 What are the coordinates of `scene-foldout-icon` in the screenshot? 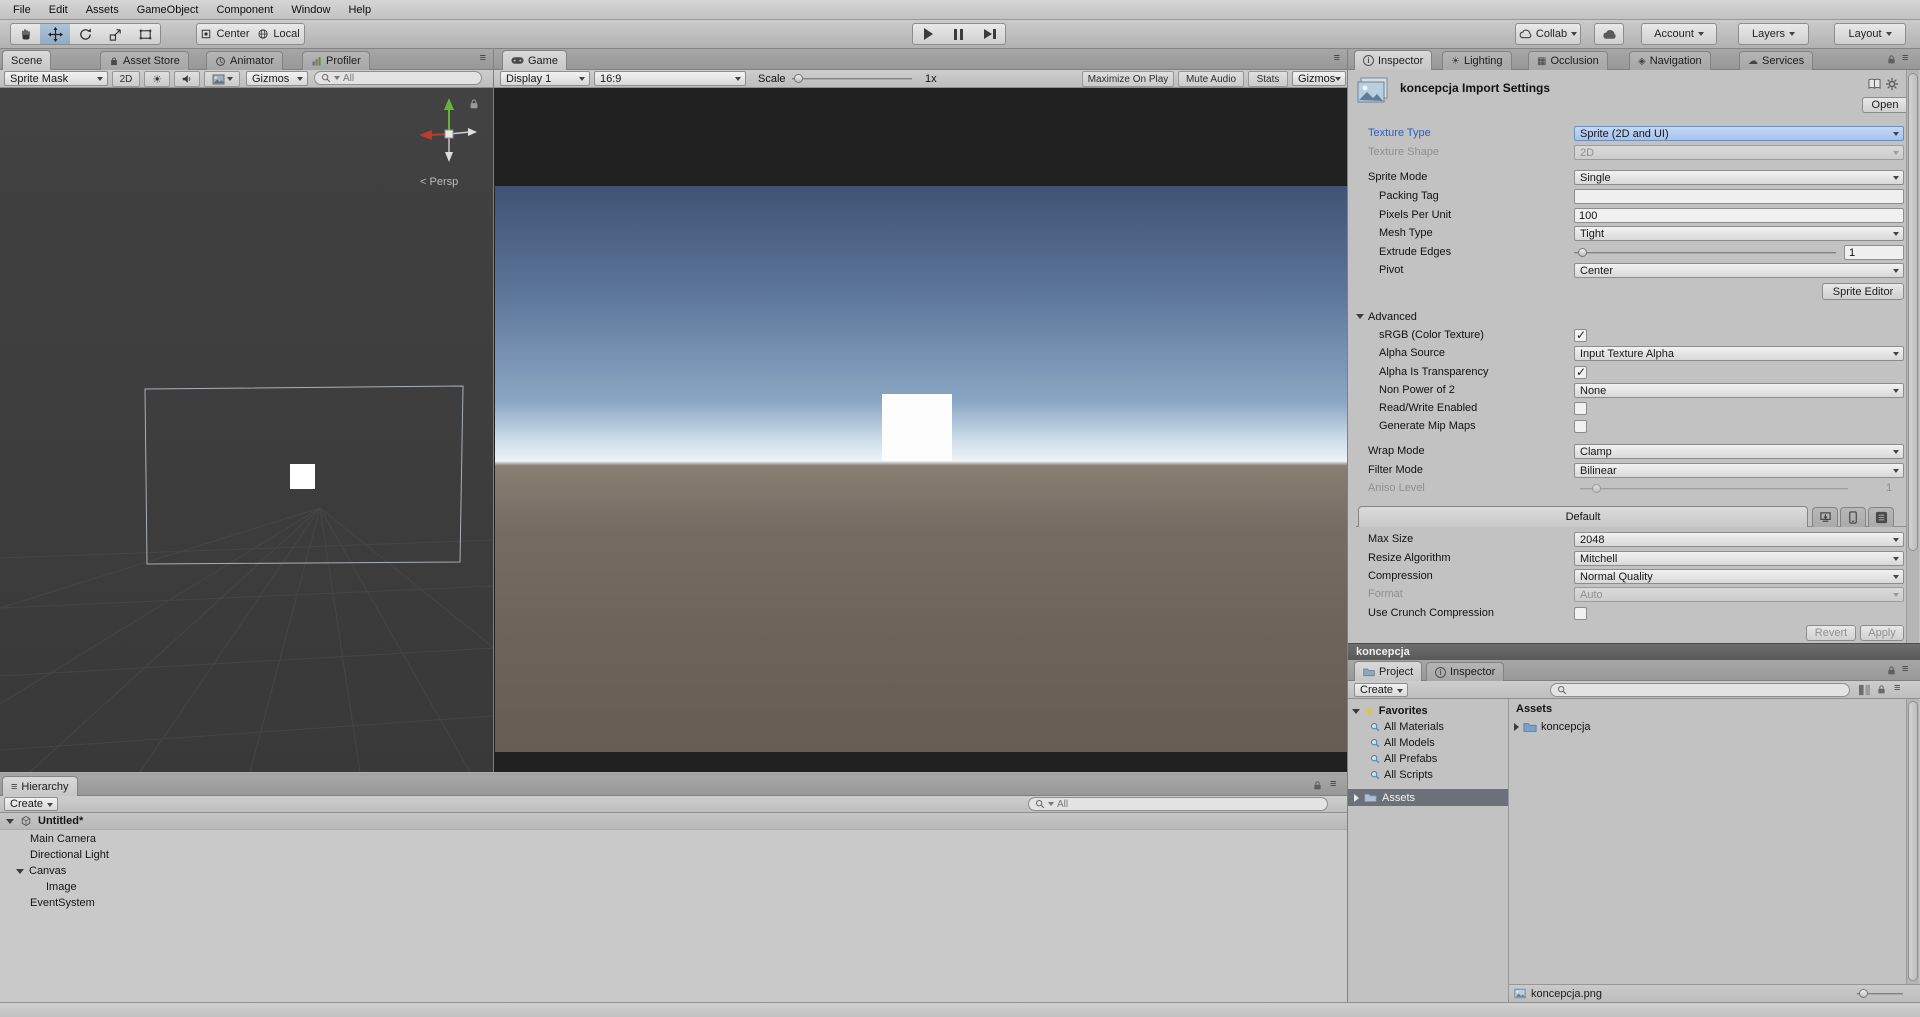 It's located at (10, 821).